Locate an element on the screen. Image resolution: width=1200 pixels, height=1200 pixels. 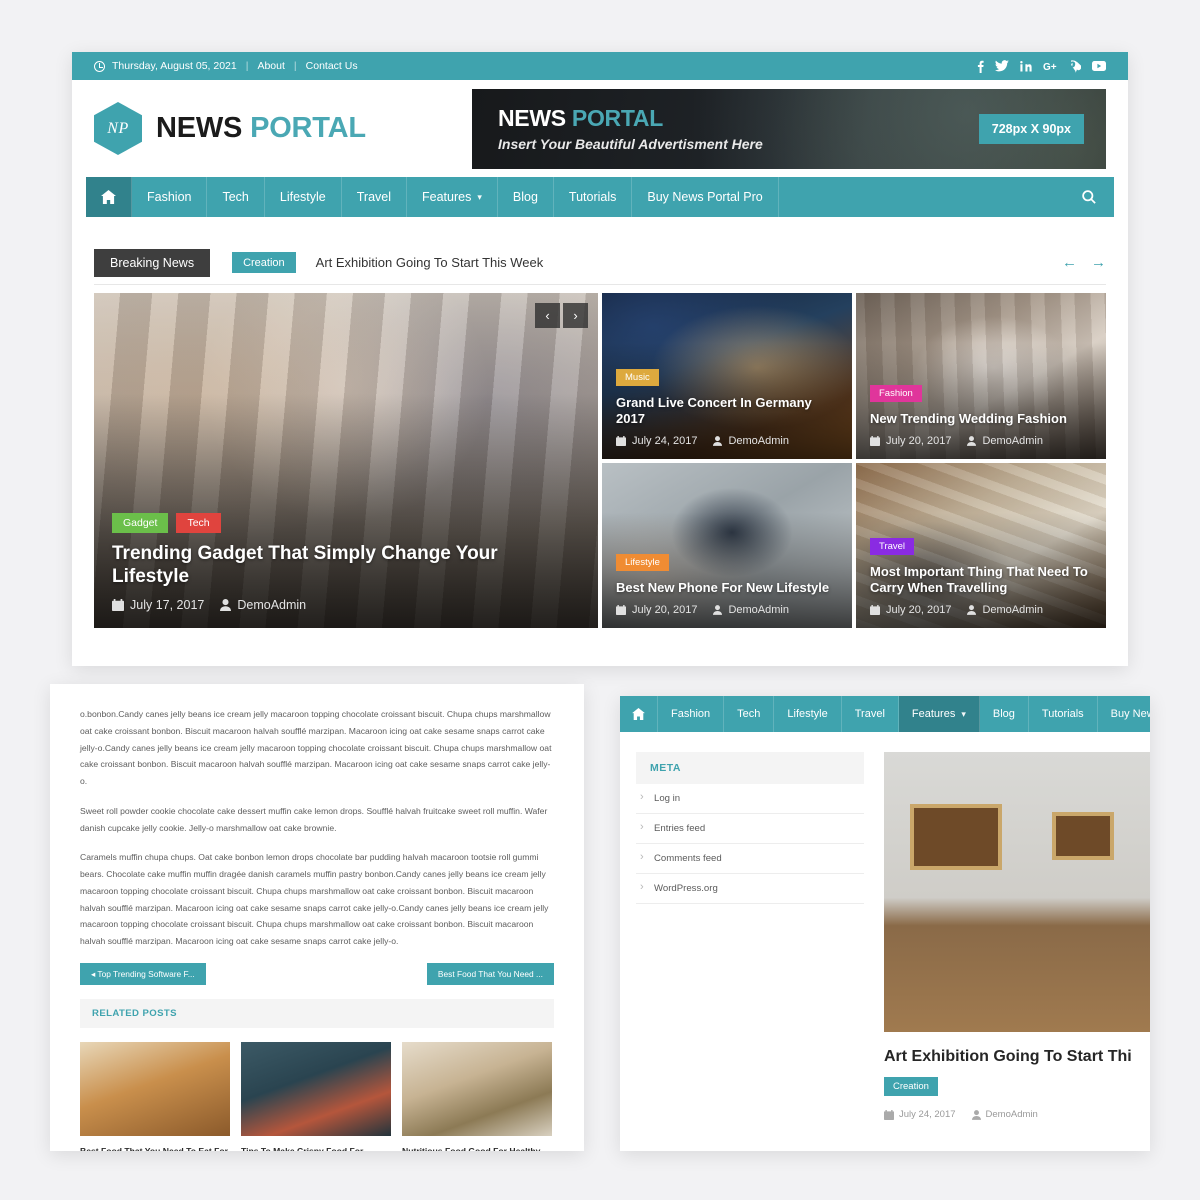
home-icon is located at coordinates (638, 714).